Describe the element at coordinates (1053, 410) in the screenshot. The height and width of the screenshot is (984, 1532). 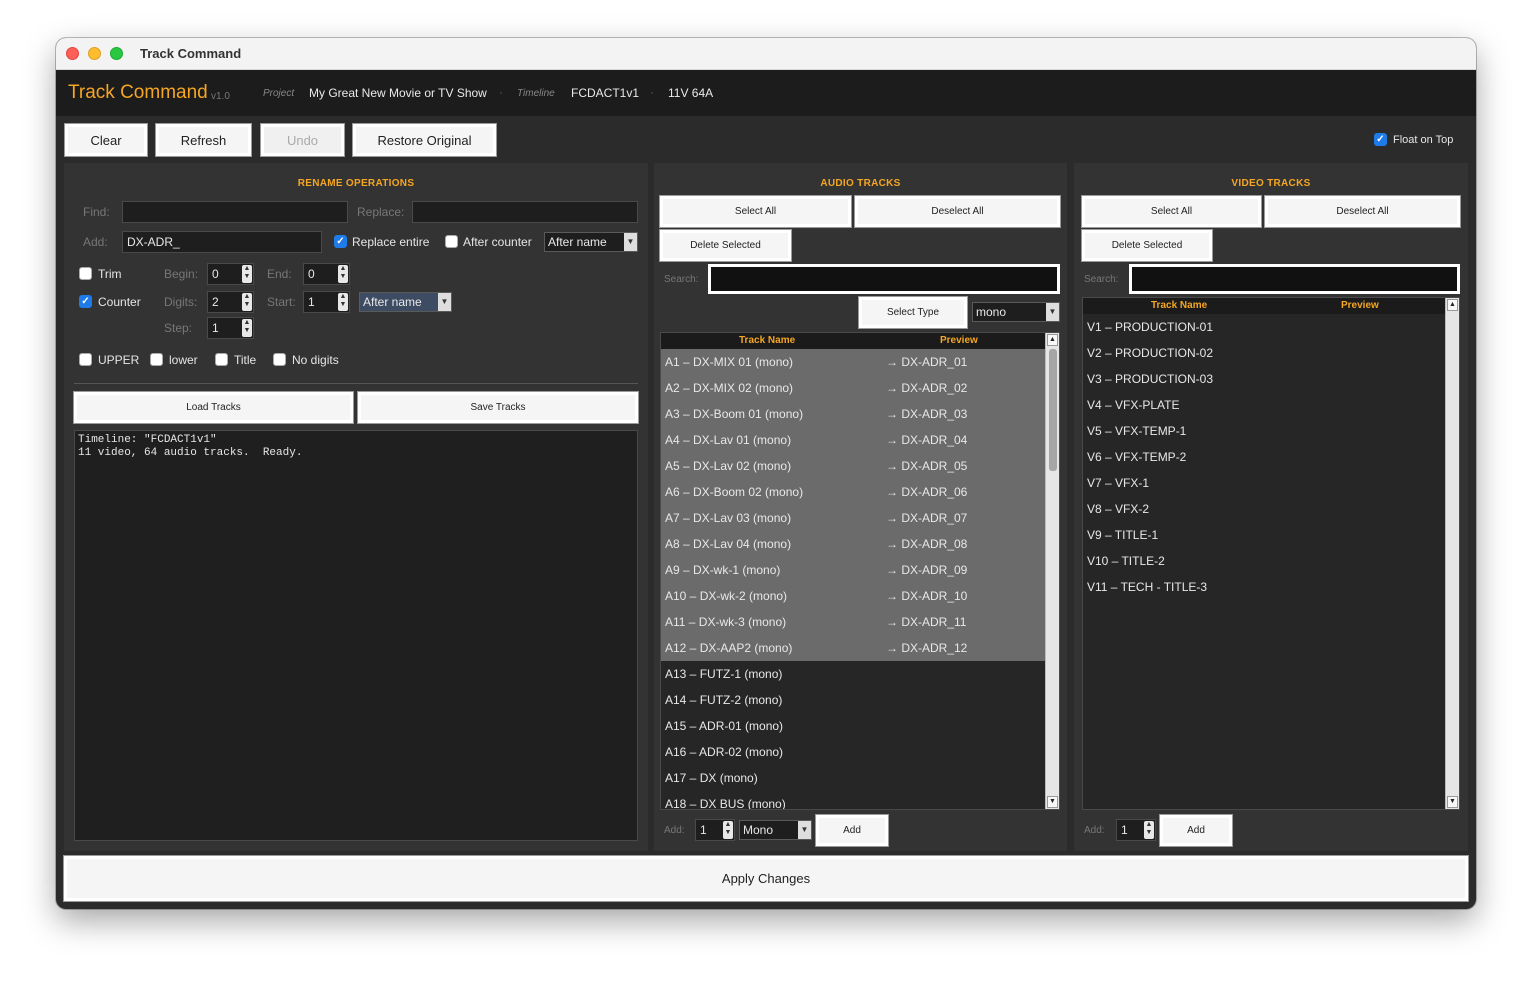
I see `scroll-thumb` at that location.